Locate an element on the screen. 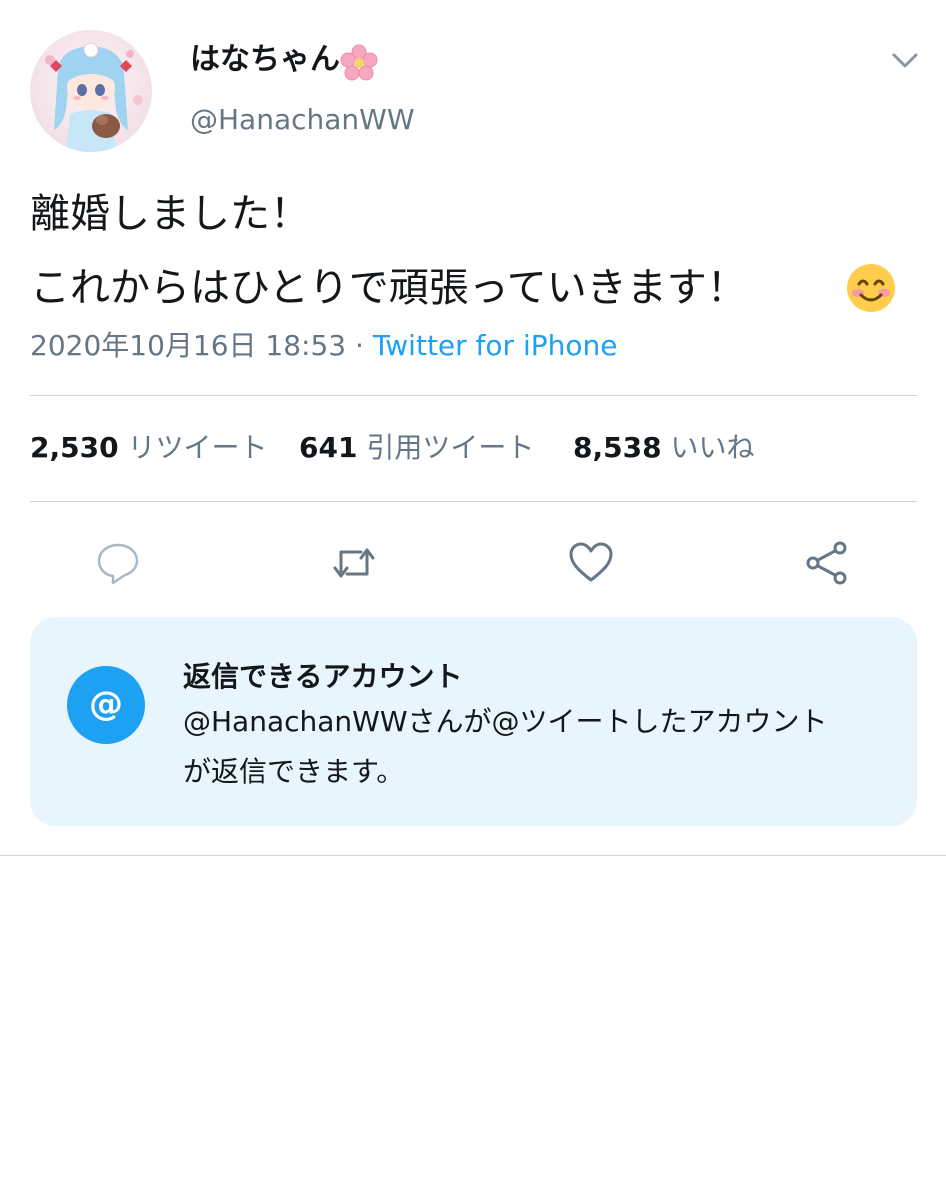  cherry-blossom-icon is located at coordinates (359, 62).